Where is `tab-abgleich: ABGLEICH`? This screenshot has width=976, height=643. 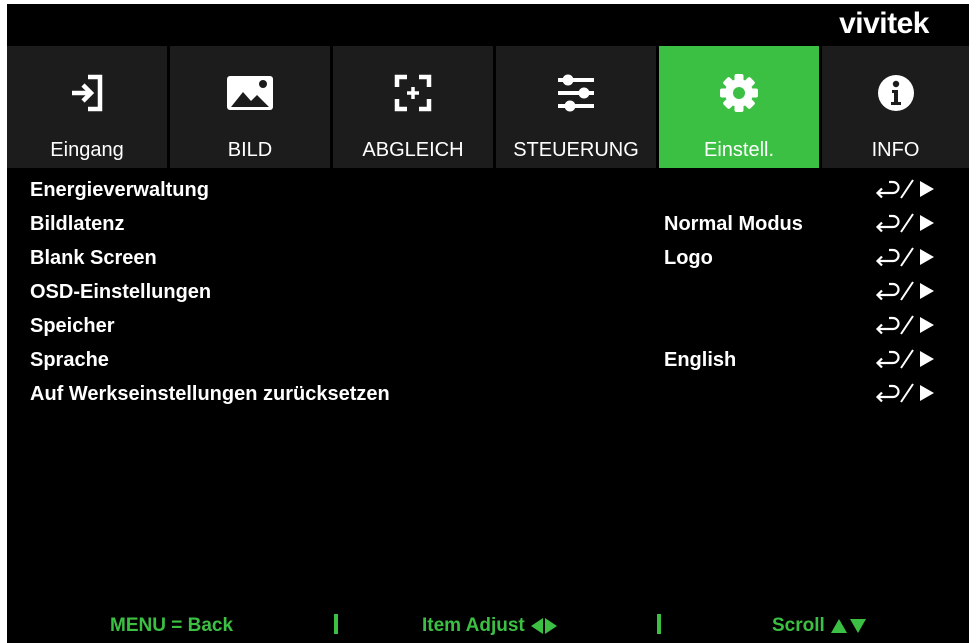
tab-abgleich: ABGLEICH is located at coordinates (413, 107).